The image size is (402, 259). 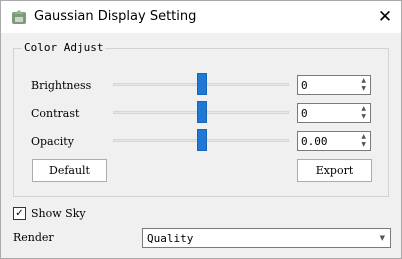 What do you see at coordinates (170, 238) in the screenshot?
I see `render-value: Quality` at bounding box center [170, 238].